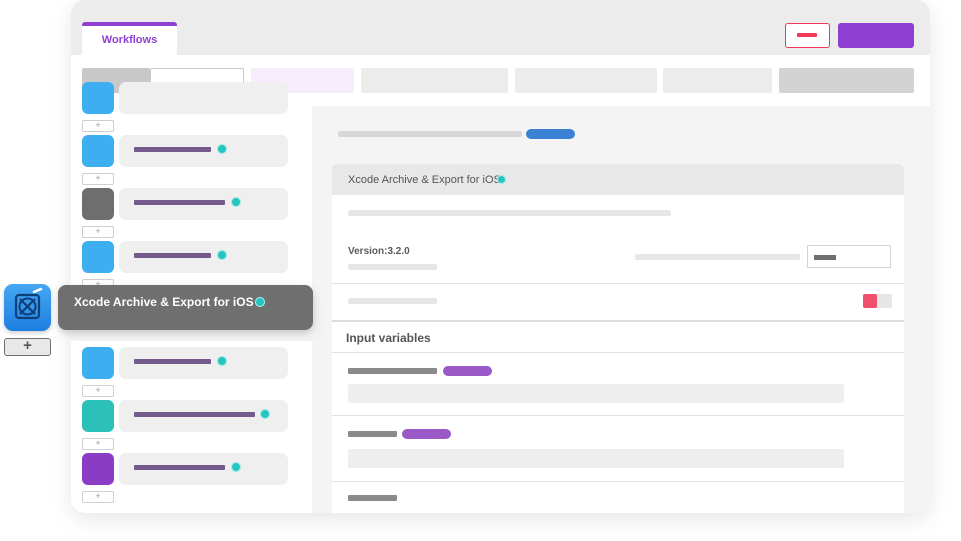 The image size is (961, 541). What do you see at coordinates (392, 301) in the screenshot?
I see `run-if-label-placeholder` at bounding box center [392, 301].